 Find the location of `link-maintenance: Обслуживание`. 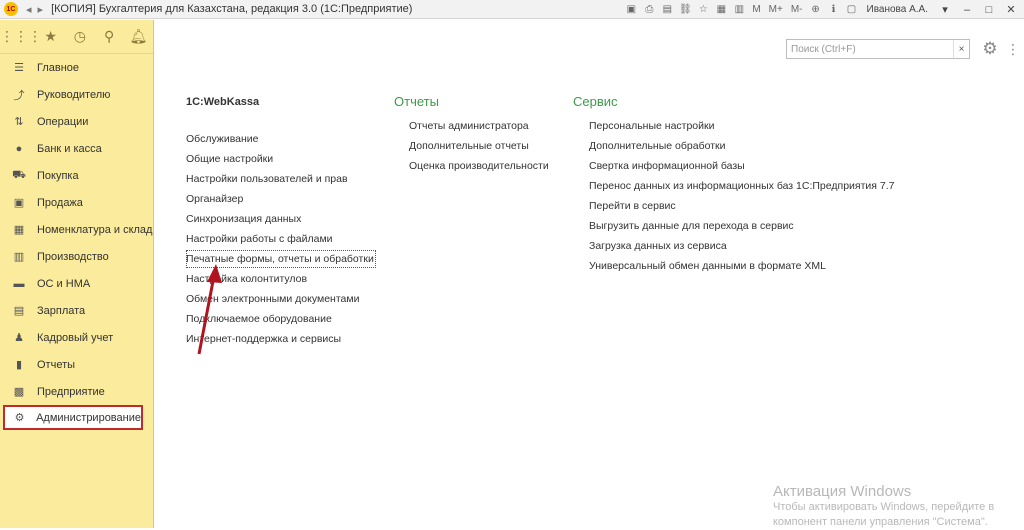

link-maintenance: Обслуживание is located at coordinates (286, 139).